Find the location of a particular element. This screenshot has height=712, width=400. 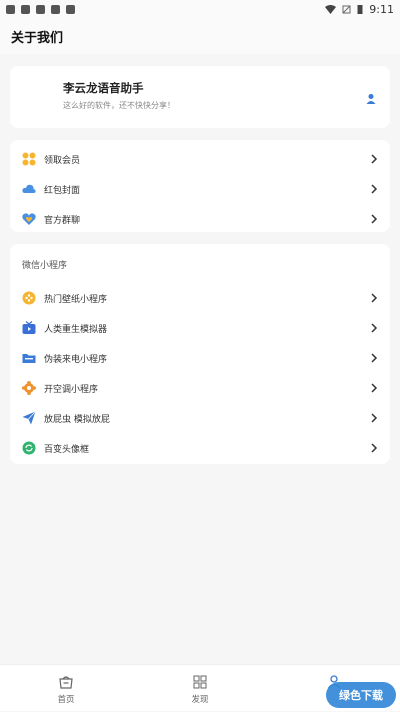

nav-label: 发现 is located at coordinates (200, 700).